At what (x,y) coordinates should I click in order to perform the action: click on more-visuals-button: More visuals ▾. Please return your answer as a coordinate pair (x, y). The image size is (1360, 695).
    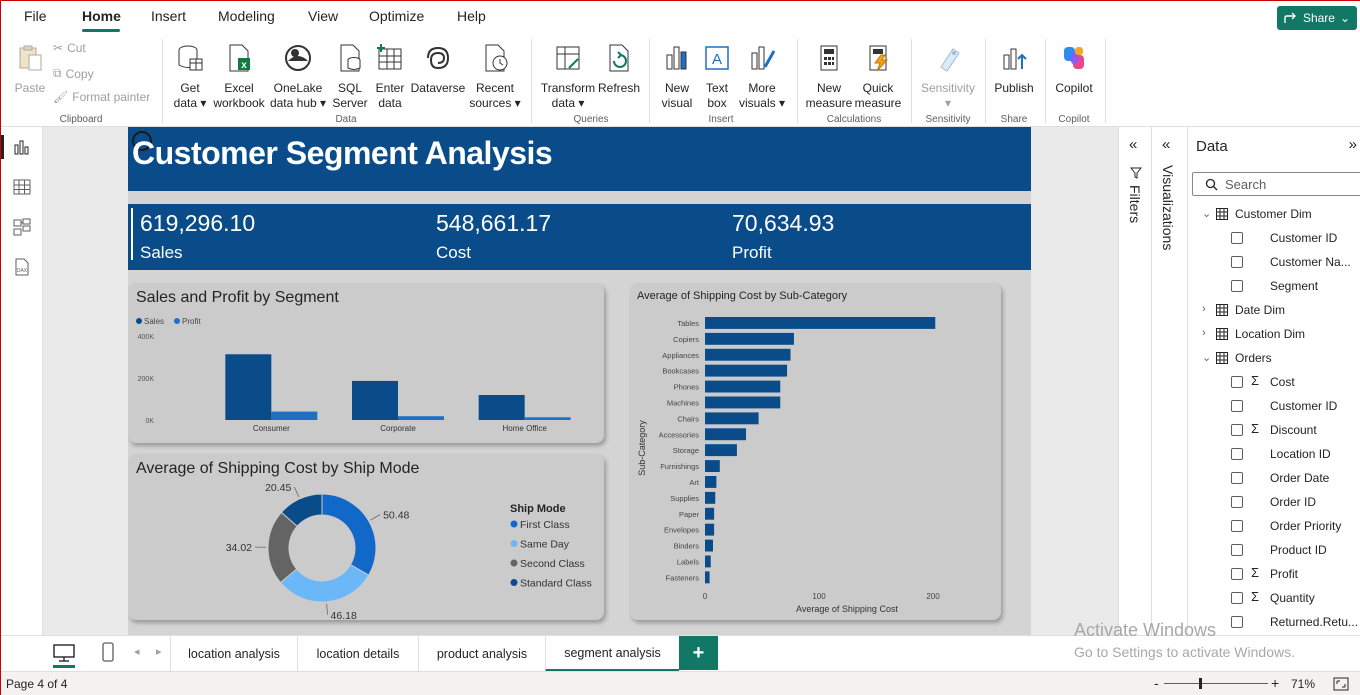
    Looking at the image, I should click on (762, 77).